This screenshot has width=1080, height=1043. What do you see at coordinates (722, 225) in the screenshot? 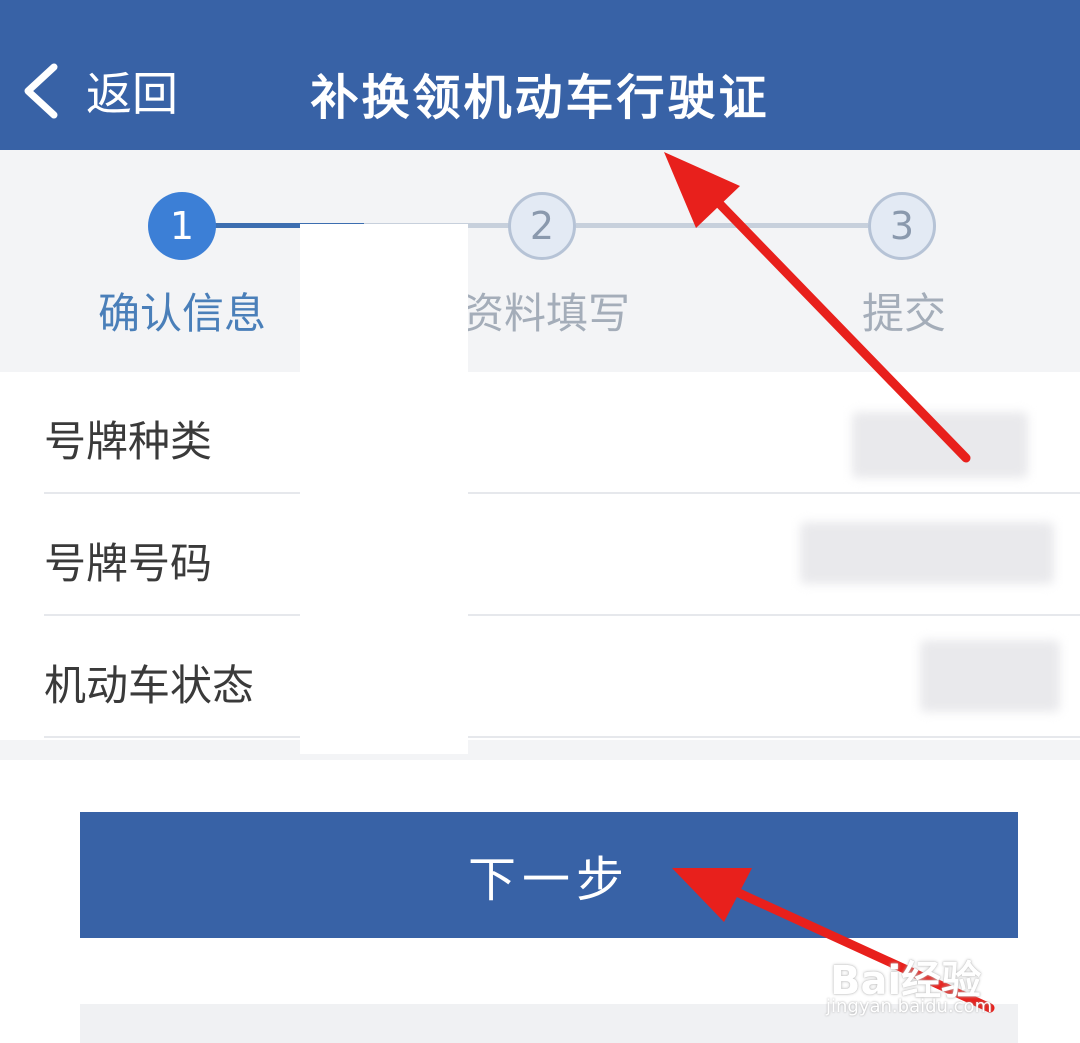
I see `step-connector` at bounding box center [722, 225].